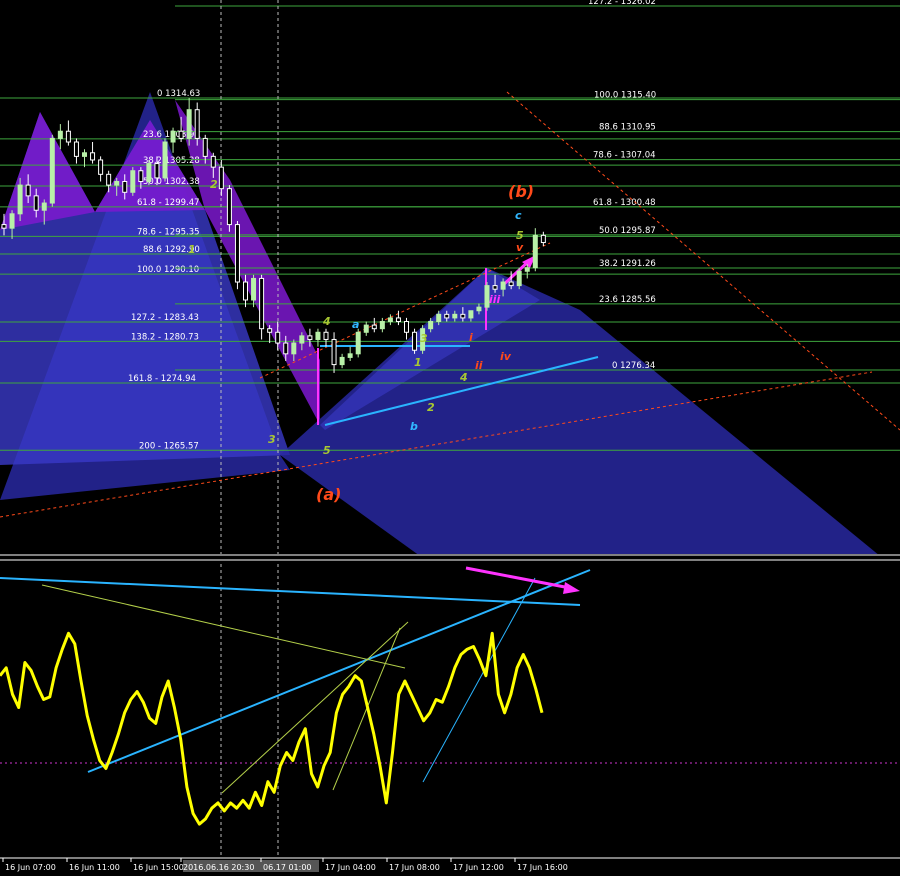 The image size is (900, 876). I want to click on wave-label-0: (b), so click(521, 191).